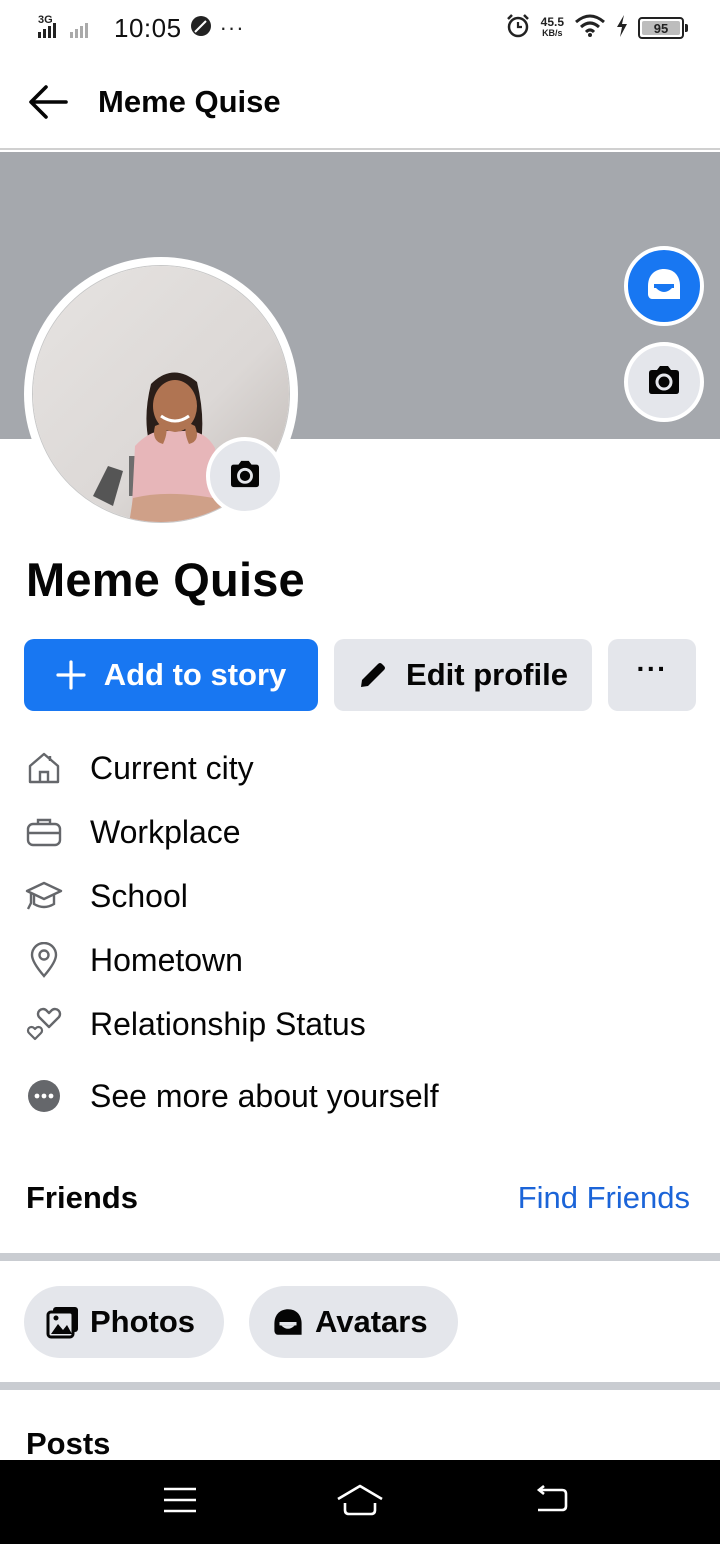 This screenshot has height=1544, width=720. What do you see at coordinates (44, 768) in the screenshot?
I see `house-icon` at bounding box center [44, 768].